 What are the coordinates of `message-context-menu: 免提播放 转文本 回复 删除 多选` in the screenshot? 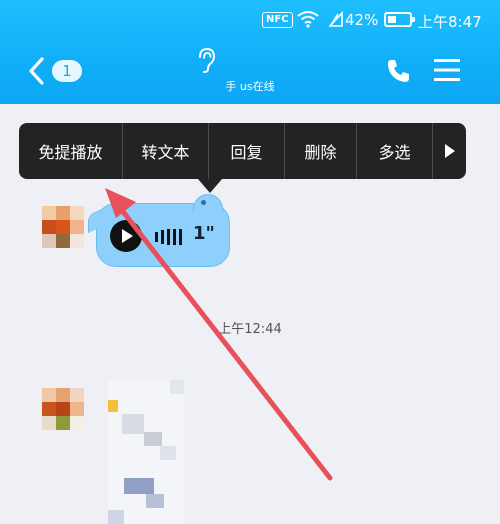 It's located at (242, 158).